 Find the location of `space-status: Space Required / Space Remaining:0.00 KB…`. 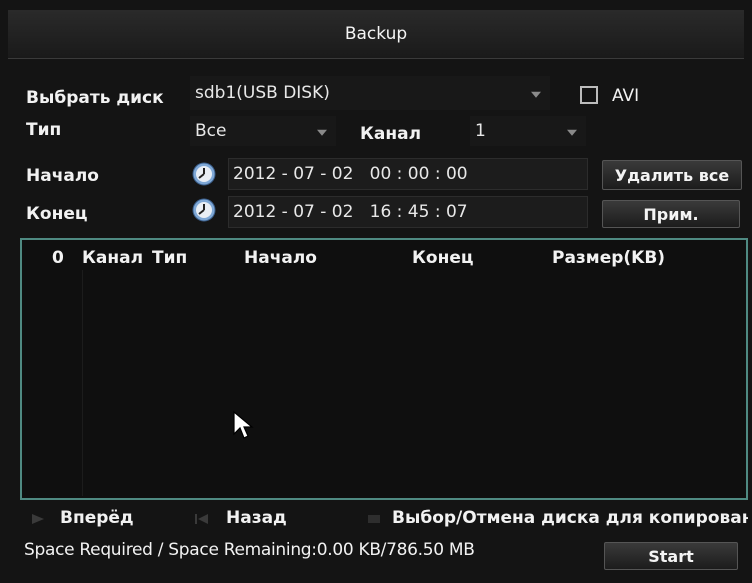

space-status: Space Required / Space Remaining:0.00 KB… is located at coordinates (249, 550).